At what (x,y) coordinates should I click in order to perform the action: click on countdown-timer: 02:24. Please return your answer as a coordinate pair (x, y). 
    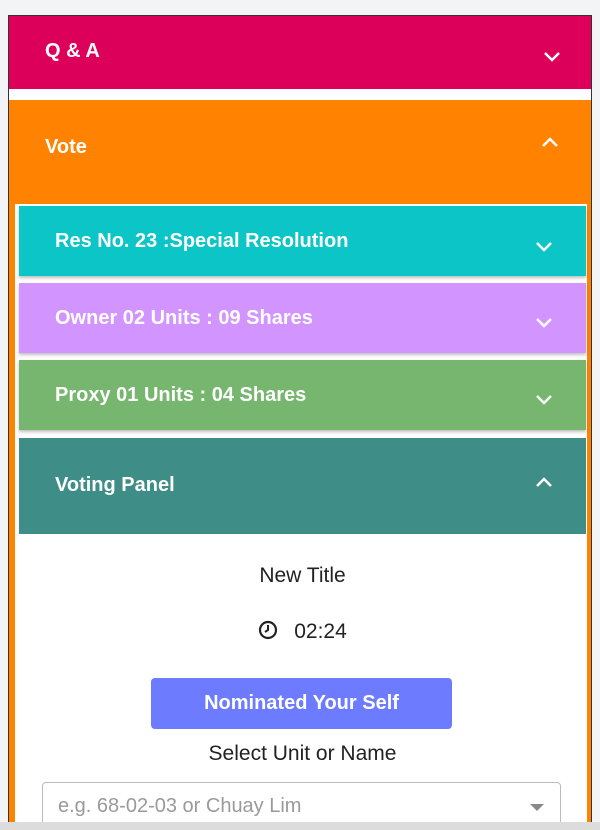
    Looking at the image, I should click on (302, 633).